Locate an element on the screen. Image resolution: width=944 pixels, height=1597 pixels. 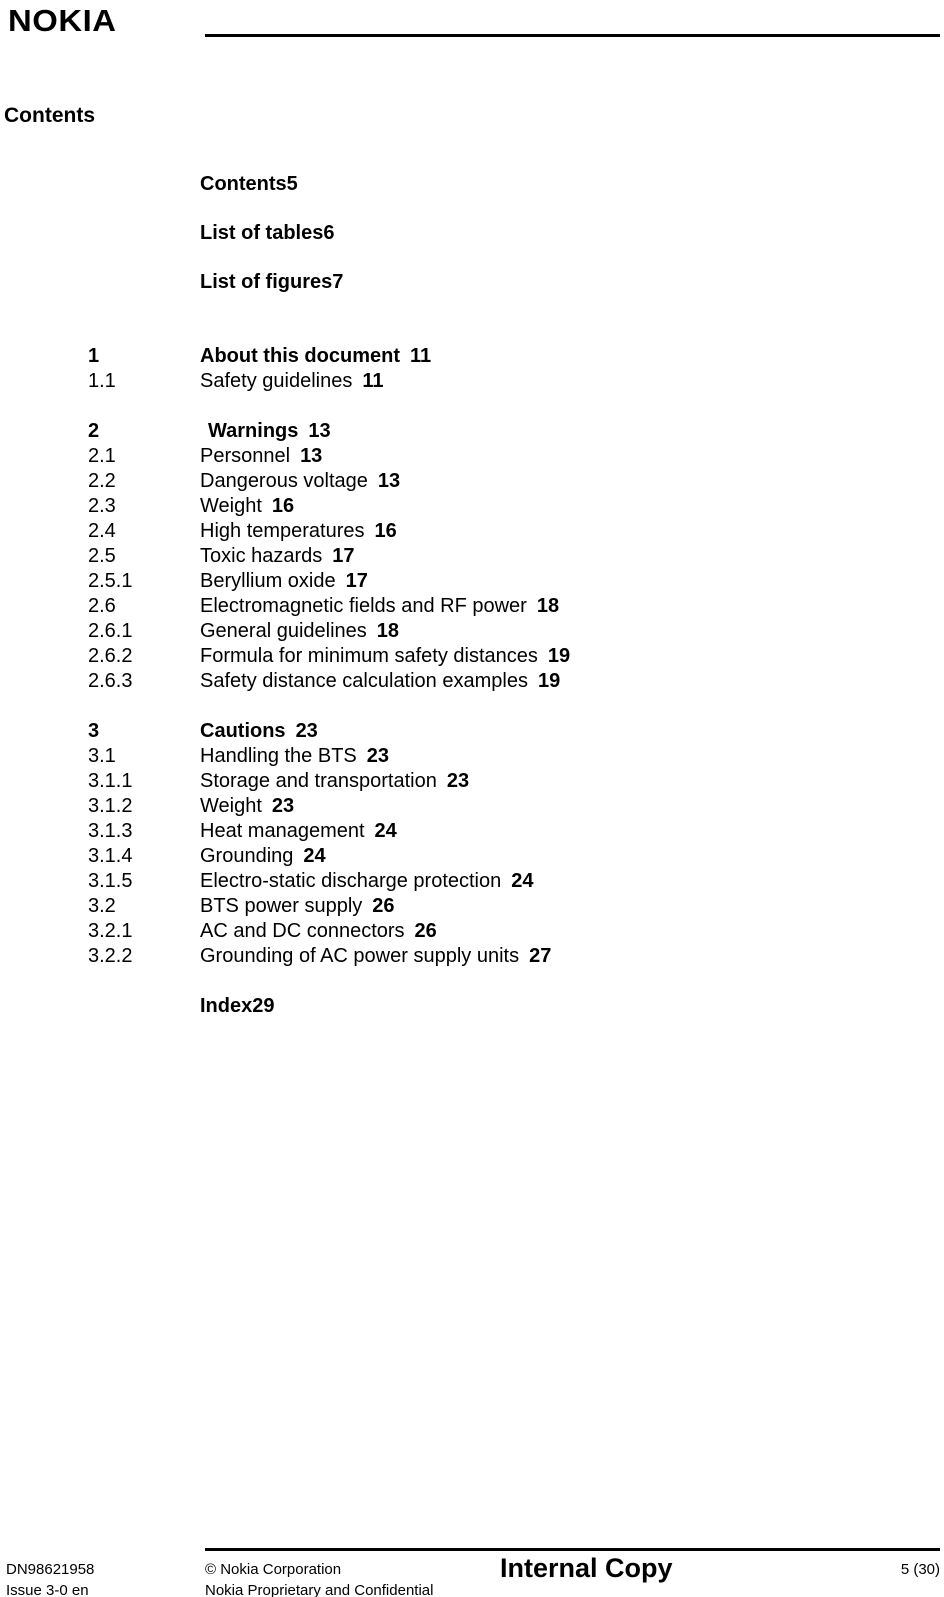
toc-section-row: 3.2 BTS power supply 26 is located at coordinates (472, 906).